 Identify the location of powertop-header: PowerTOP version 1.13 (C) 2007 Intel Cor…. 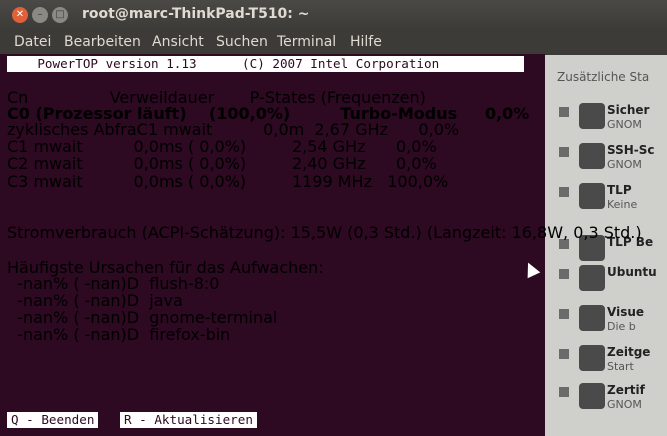
(265, 64).